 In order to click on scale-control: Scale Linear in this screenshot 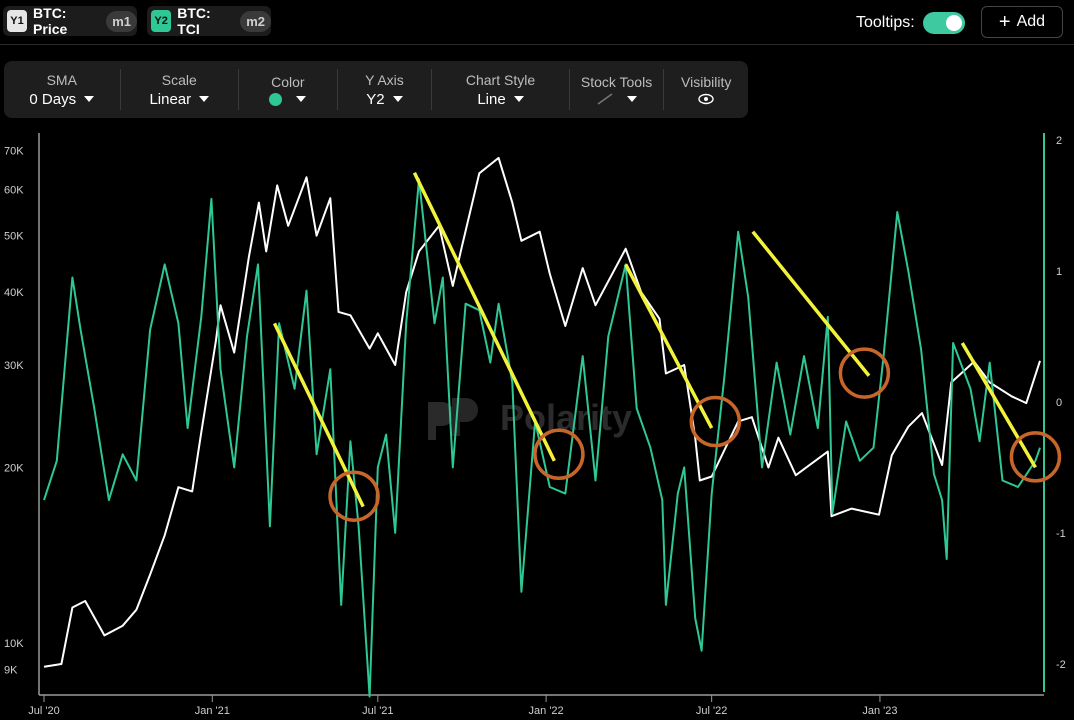, I will do `click(180, 89)`.